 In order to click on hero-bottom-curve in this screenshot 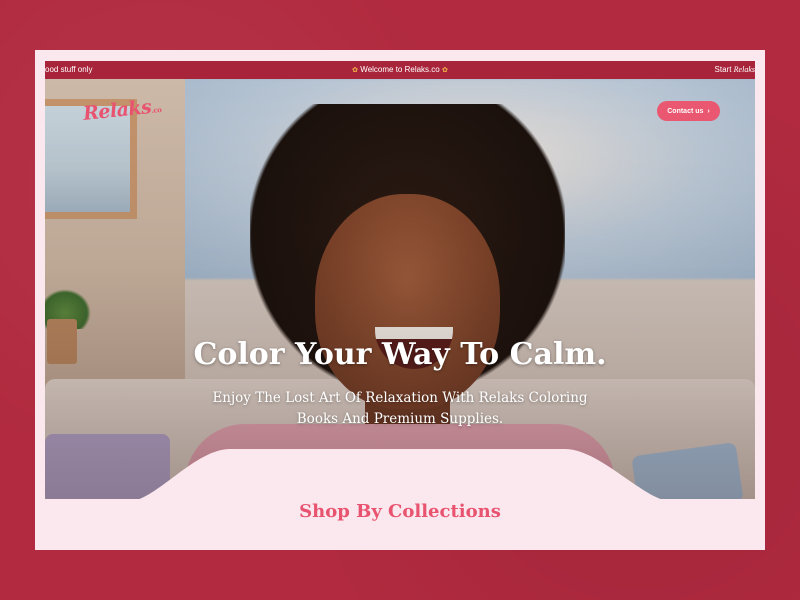, I will do `click(400, 474)`.